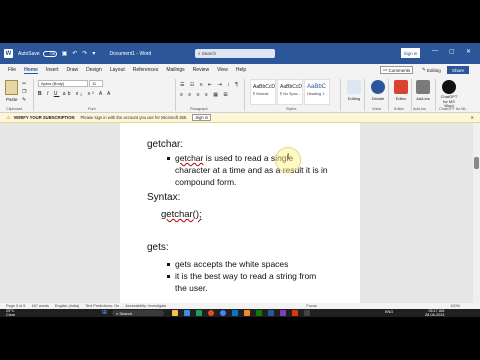 The image size is (480, 360). What do you see at coordinates (93, 53) in the screenshot?
I see `customize-toolbar-icon: ▾` at bounding box center [93, 53].